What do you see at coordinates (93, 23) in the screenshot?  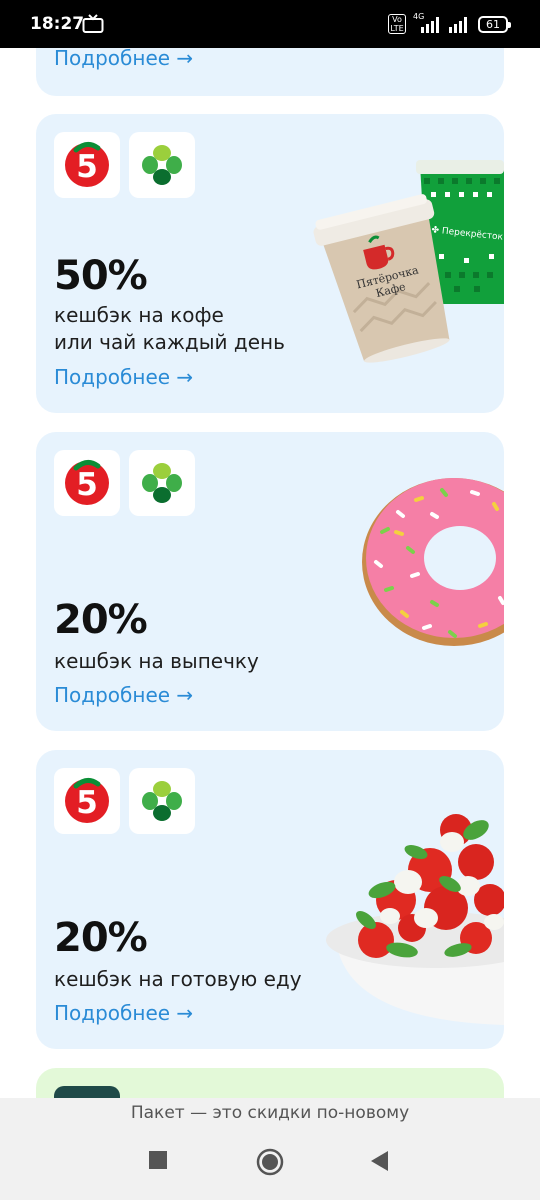 I see `tv-icon` at bounding box center [93, 23].